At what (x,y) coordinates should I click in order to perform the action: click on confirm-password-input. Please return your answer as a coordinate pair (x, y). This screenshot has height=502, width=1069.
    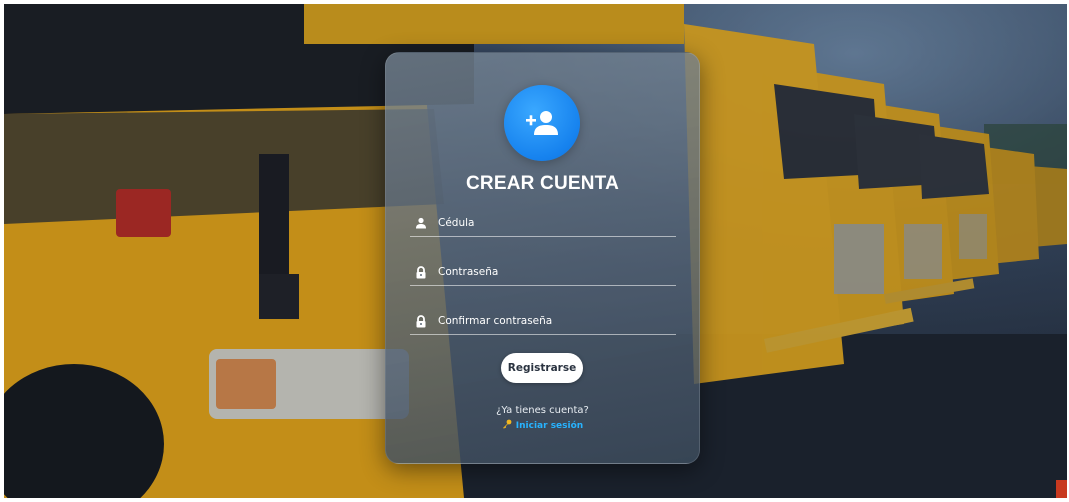
    Looking at the image, I should click on (553, 321).